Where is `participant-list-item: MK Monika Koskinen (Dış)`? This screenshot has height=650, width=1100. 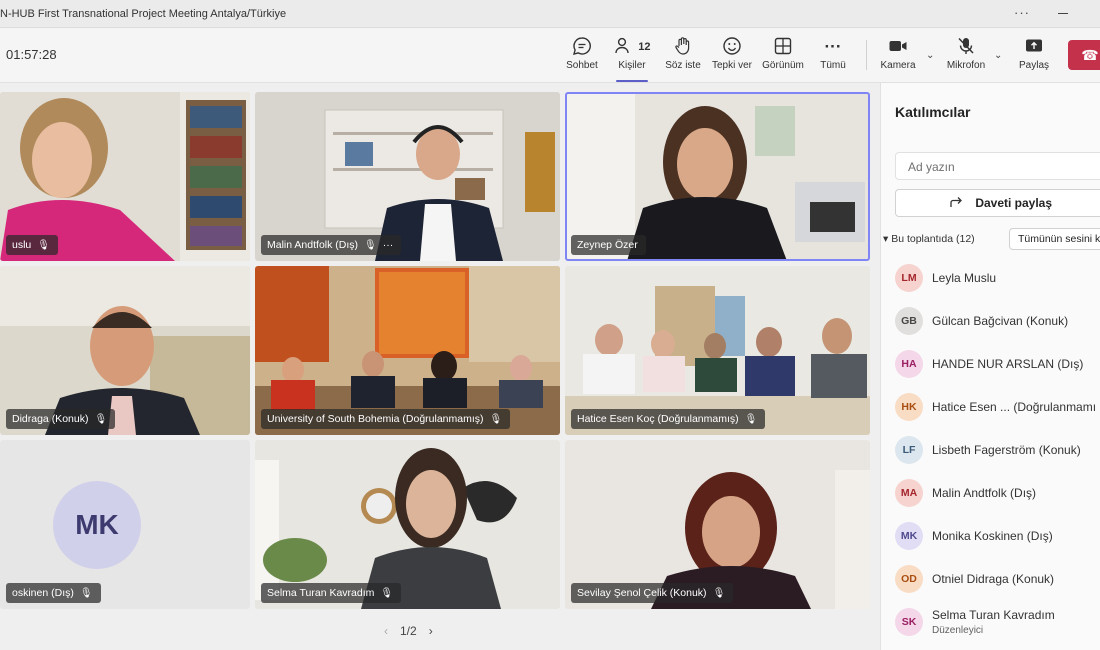 participant-list-item: MK Monika Koskinen (Dış) is located at coordinates (997, 540).